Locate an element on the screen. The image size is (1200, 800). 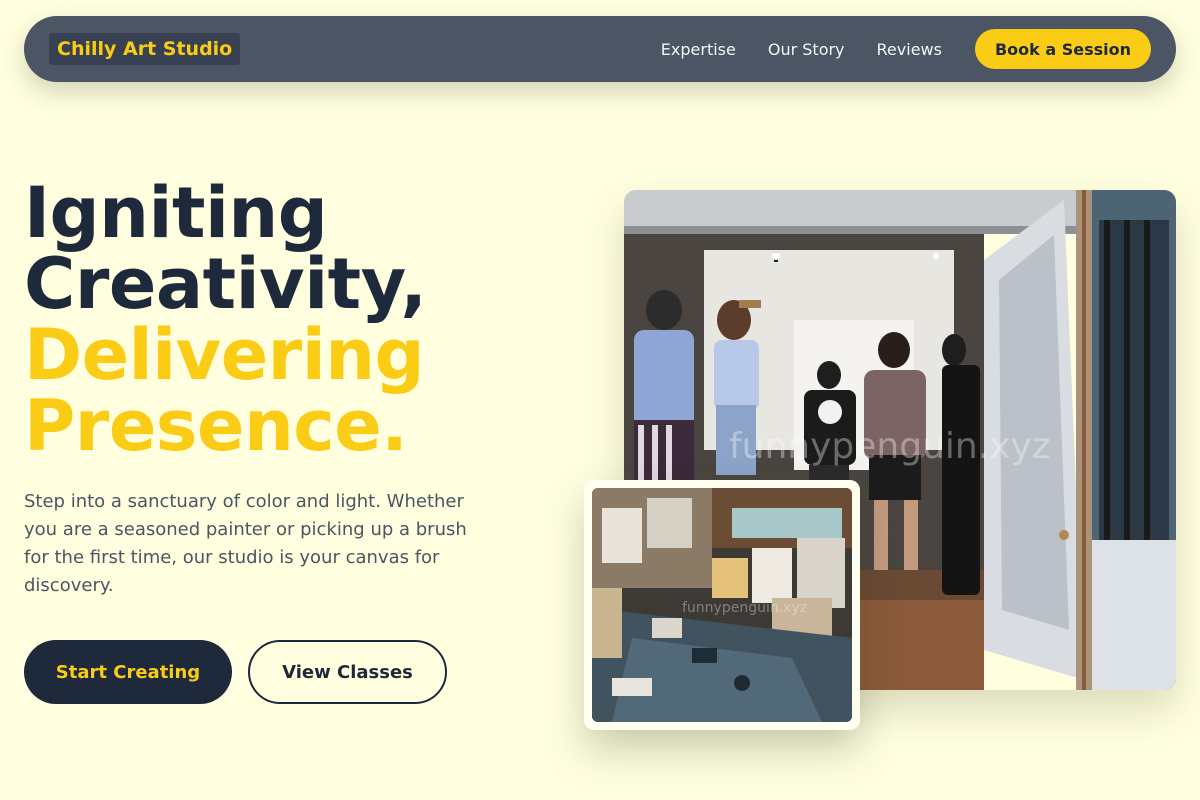
studio-photo-frame: funnypenguin.xyz is located at coordinates (722, 605).